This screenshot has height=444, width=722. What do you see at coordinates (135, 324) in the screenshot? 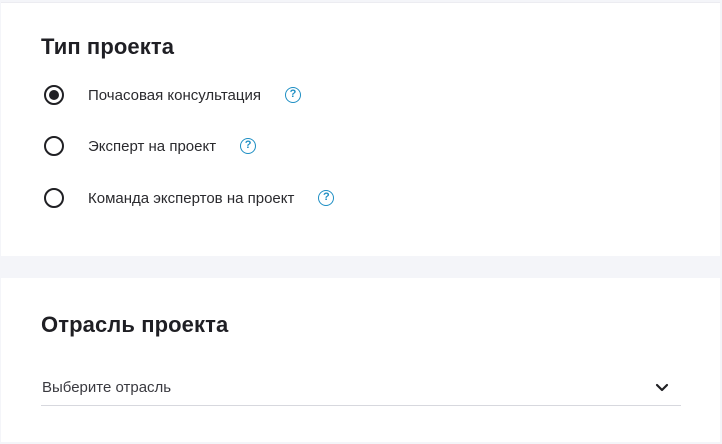
I see `industry-title: Отрасль проекта` at bounding box center [135, 324].